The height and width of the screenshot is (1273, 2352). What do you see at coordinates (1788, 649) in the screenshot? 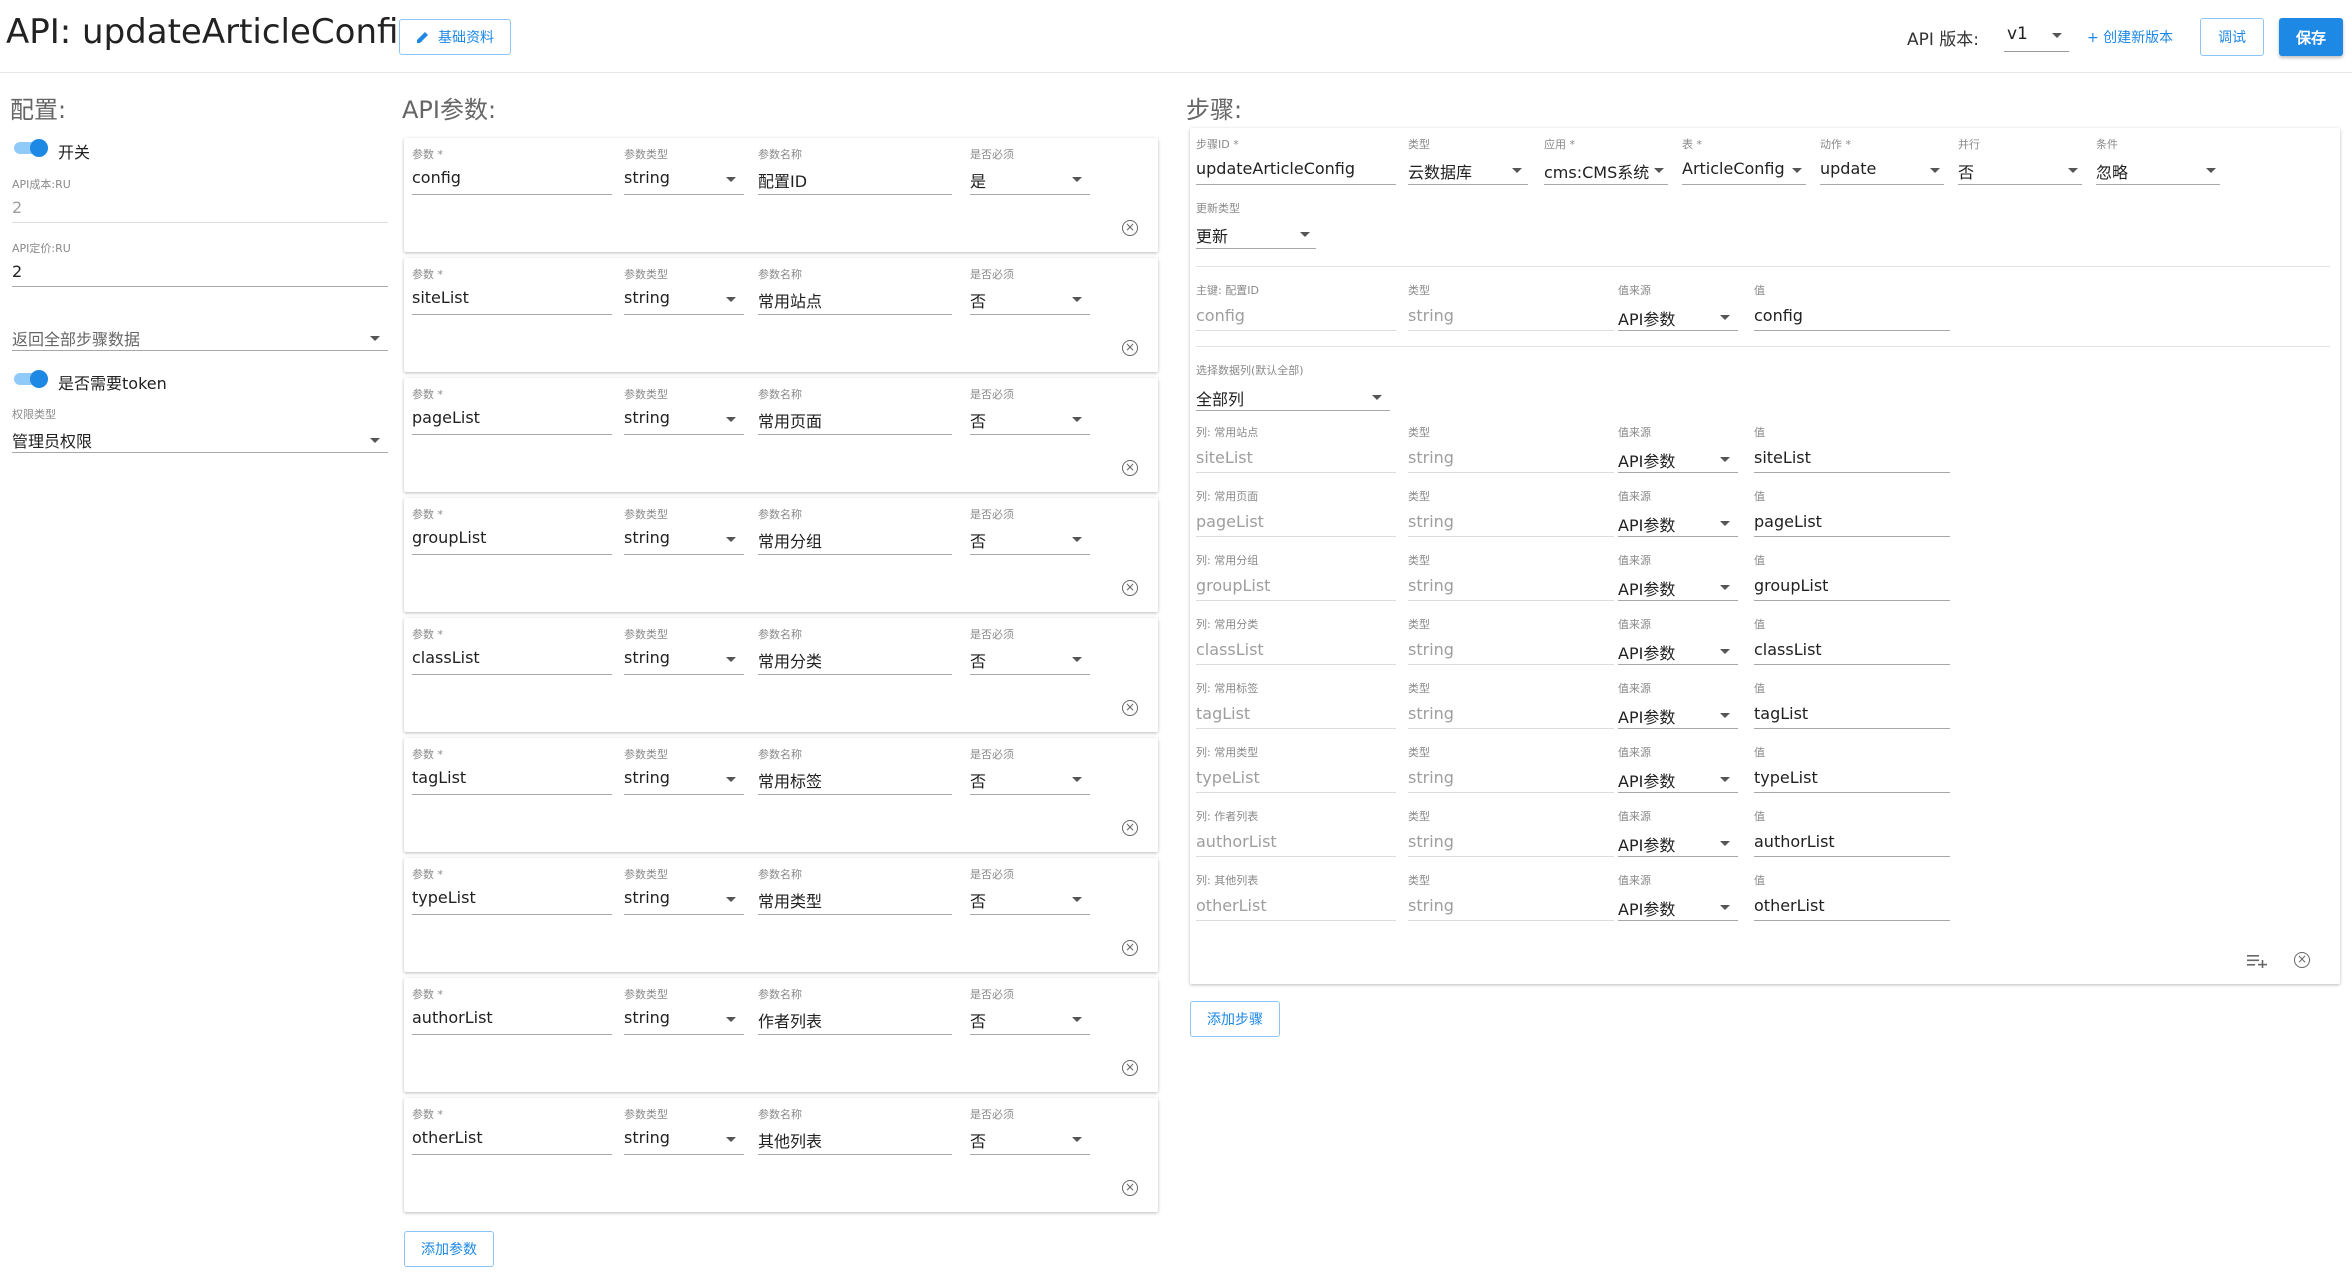
I see `column-value-input: classList` at bounding box center [1788, 649].